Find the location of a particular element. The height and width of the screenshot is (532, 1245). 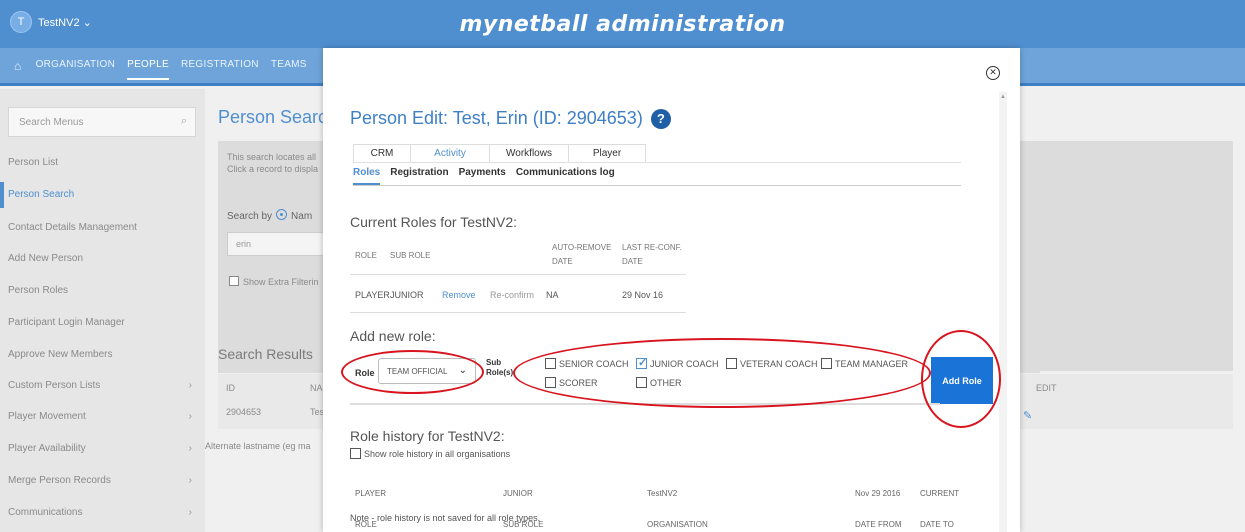

sidebar-item-person-list: Person List is located at coordinates (104, 162).